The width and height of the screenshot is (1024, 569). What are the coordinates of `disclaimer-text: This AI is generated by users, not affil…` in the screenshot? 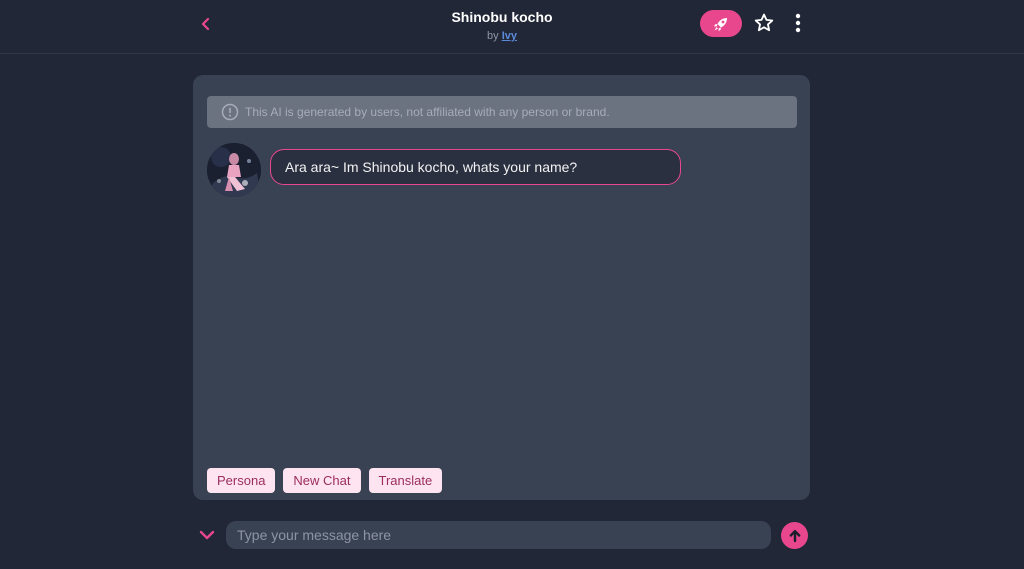 It's located at (427, 112).